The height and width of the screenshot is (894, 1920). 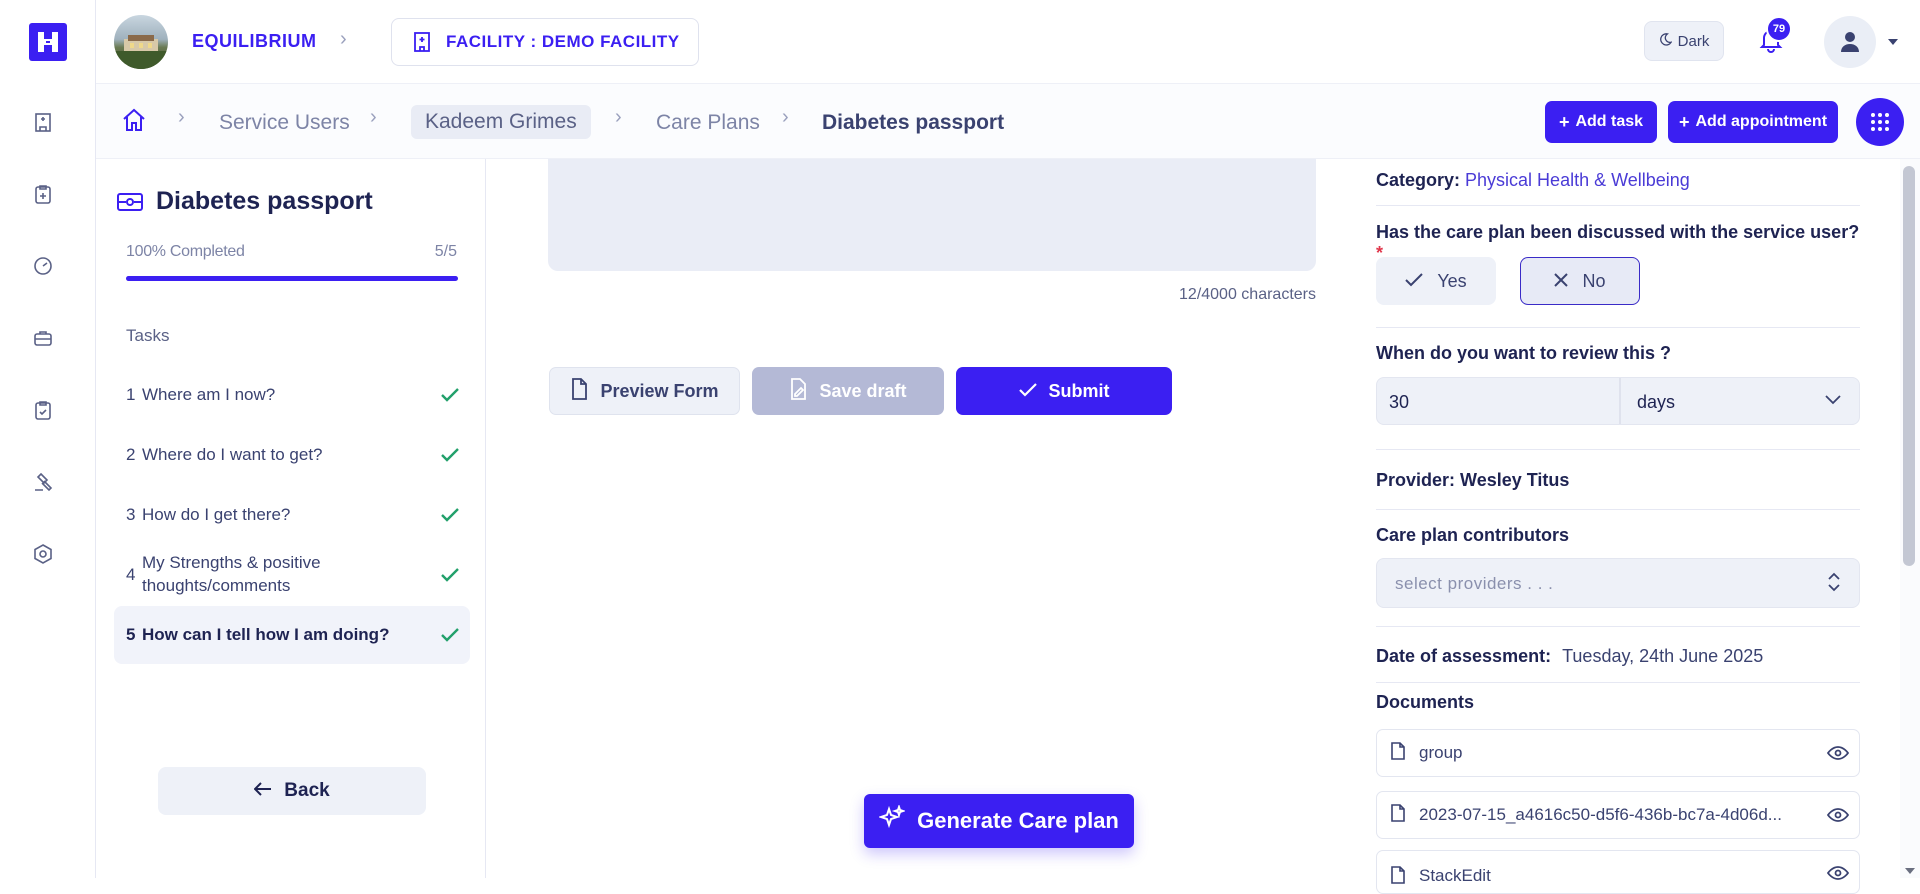 I want to click on plus-icon: +, so click(x=1564, y=121).